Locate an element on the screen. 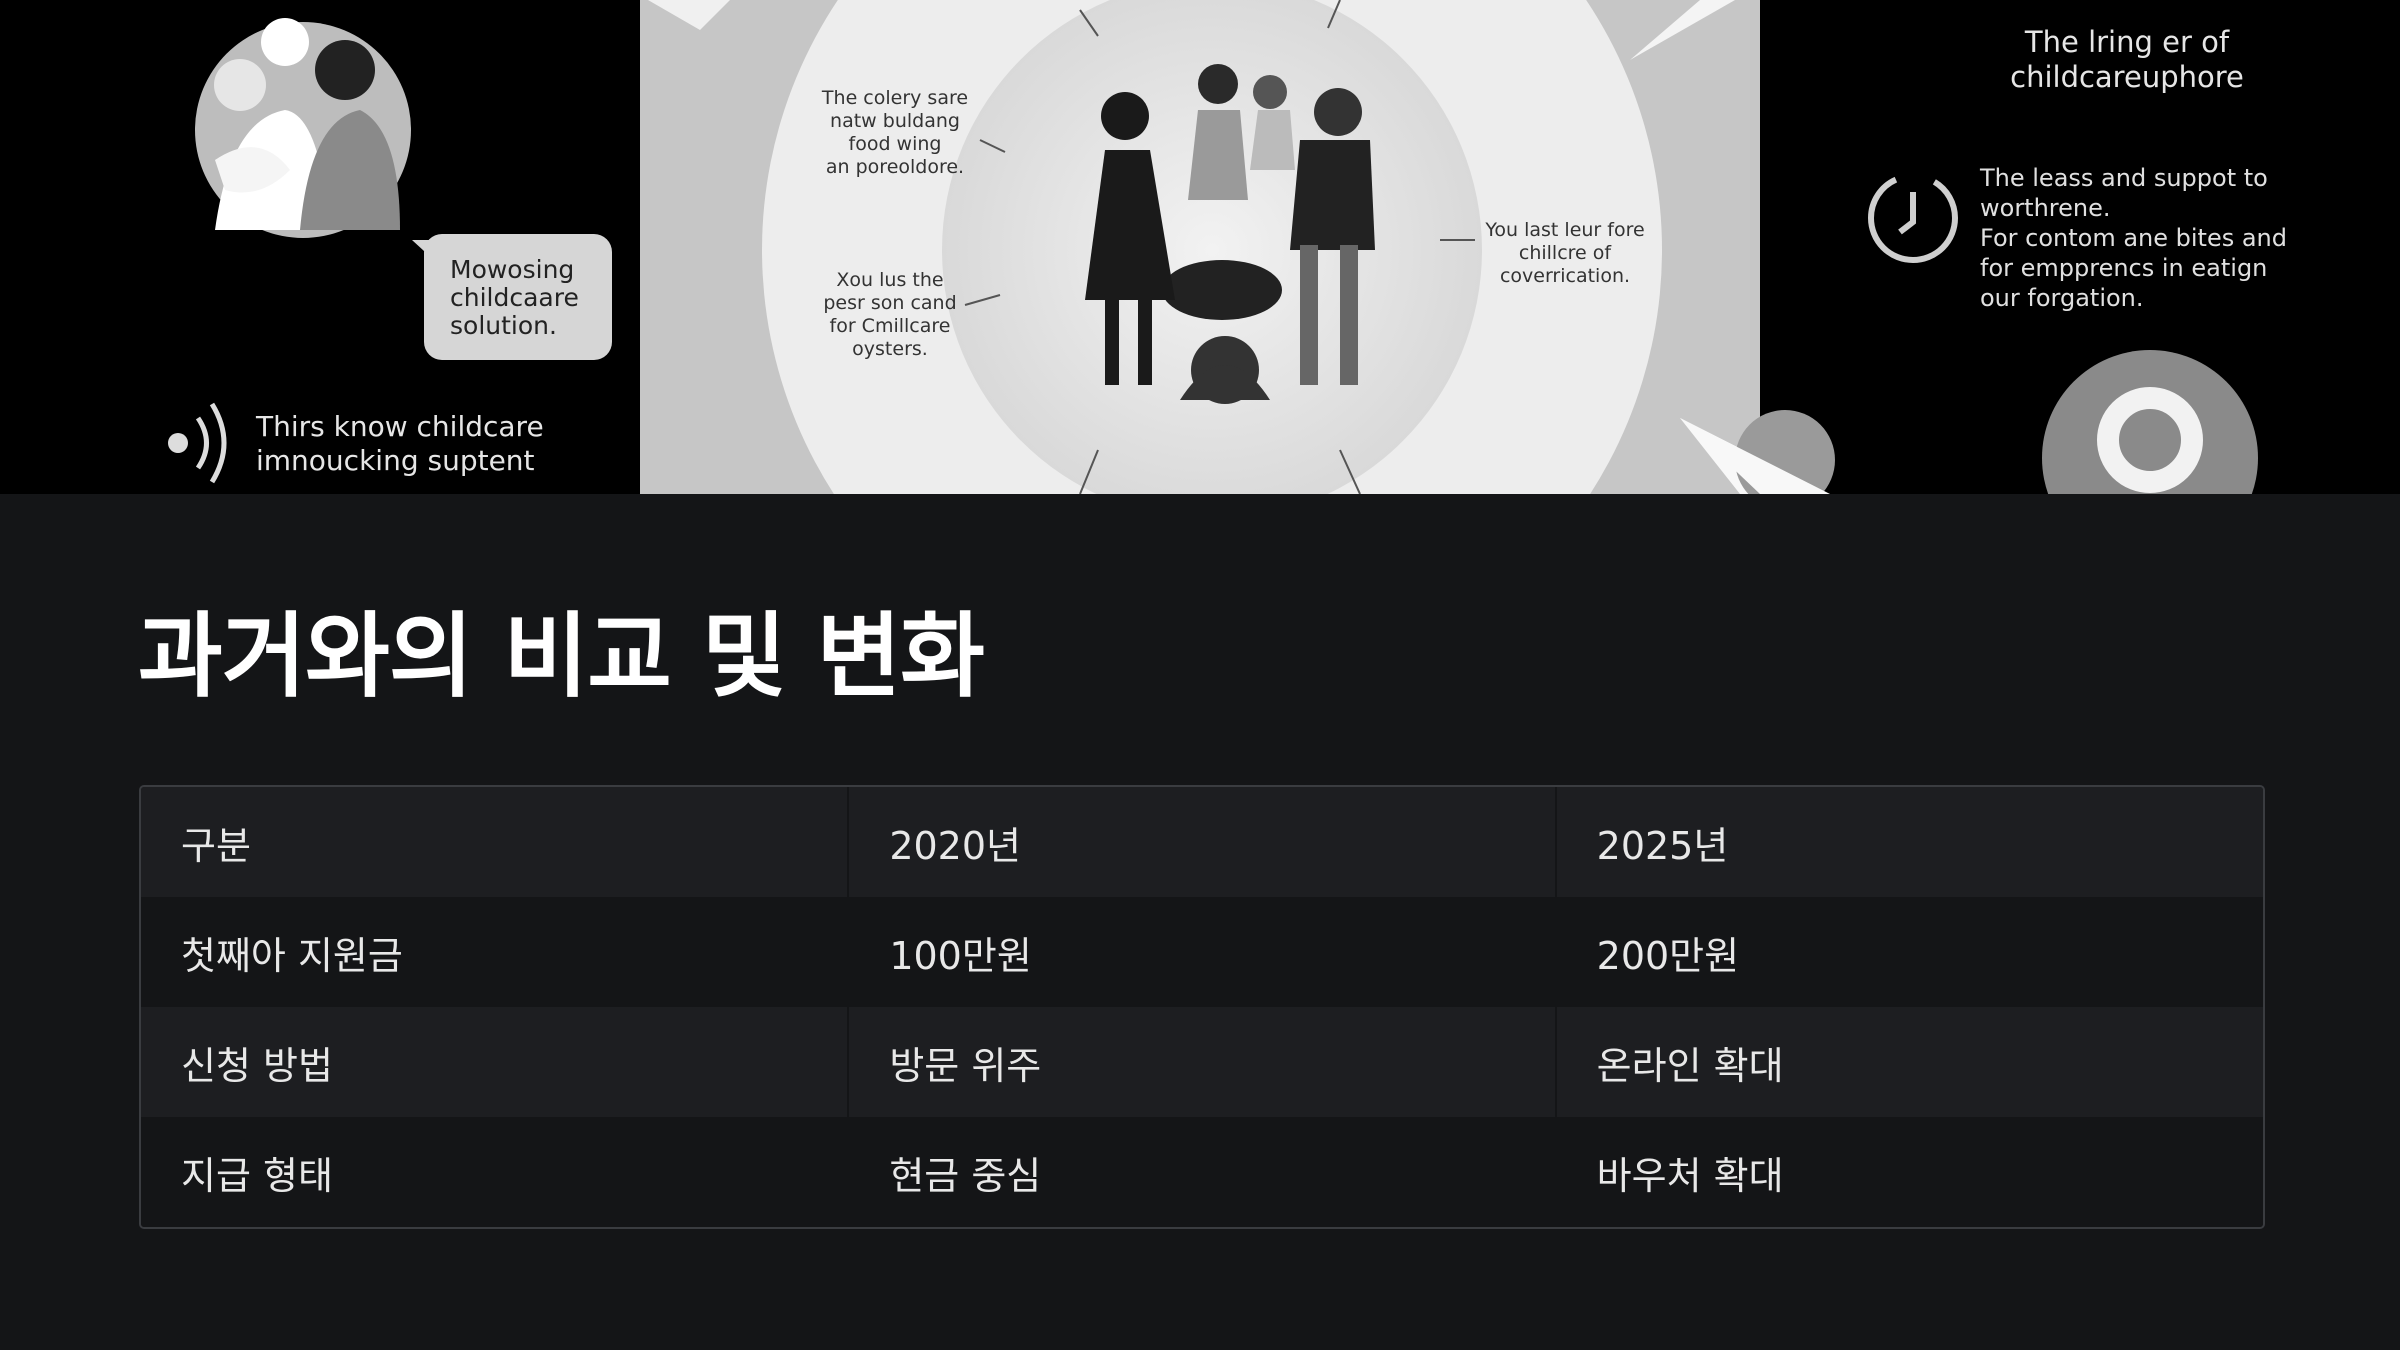 This screenshot has height=1350, width=2400. table-header-cell: 2025년 is located at coordinates (1908, 842).